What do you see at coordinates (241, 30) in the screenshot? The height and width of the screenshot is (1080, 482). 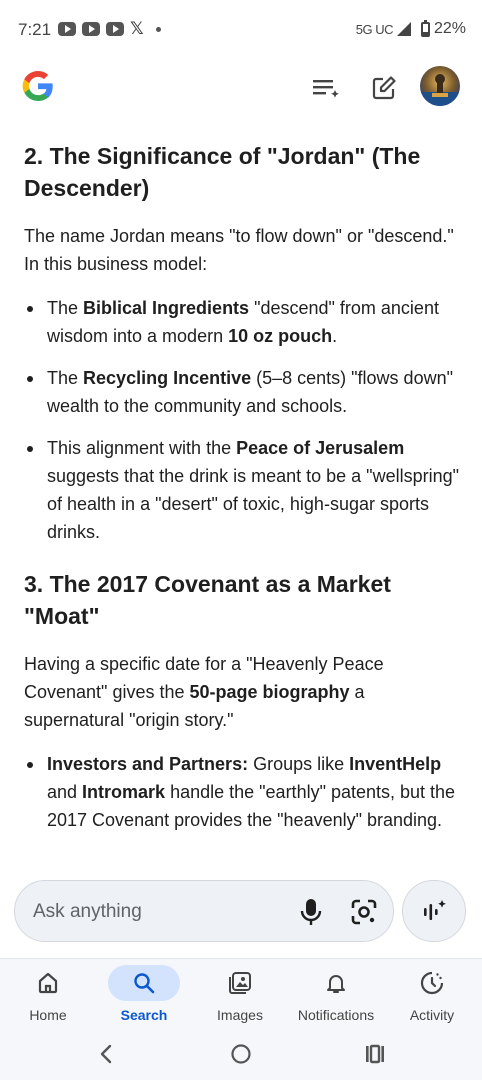 I see `status-bar: 7:21 𝕏 5G UC 22%` at bounding box center [241, 30].